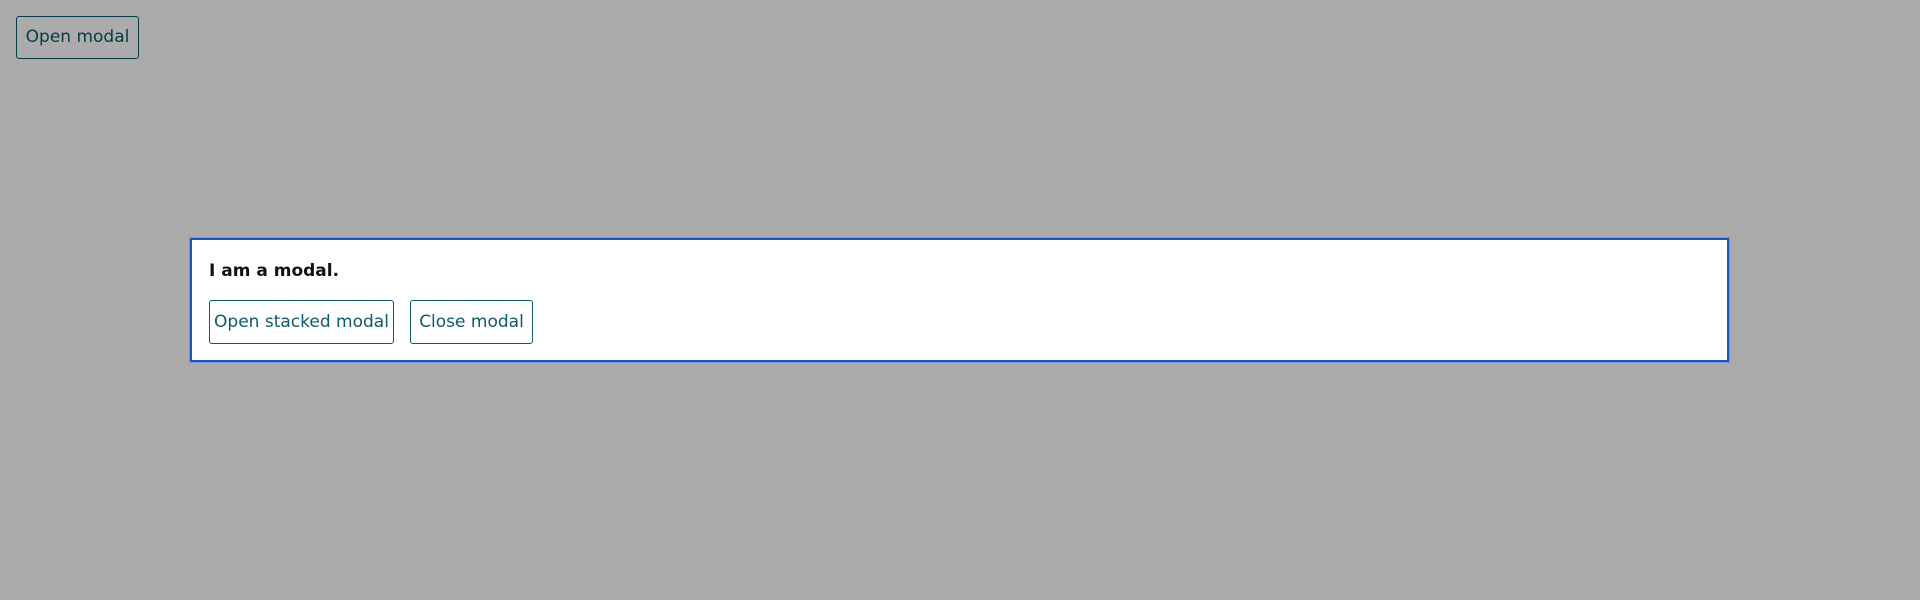 This screenshot has height=600, width=1920. Describe the element at coordinates (471, 322) in the screenshot. I see `close-modal-button: Close modal` at that location.